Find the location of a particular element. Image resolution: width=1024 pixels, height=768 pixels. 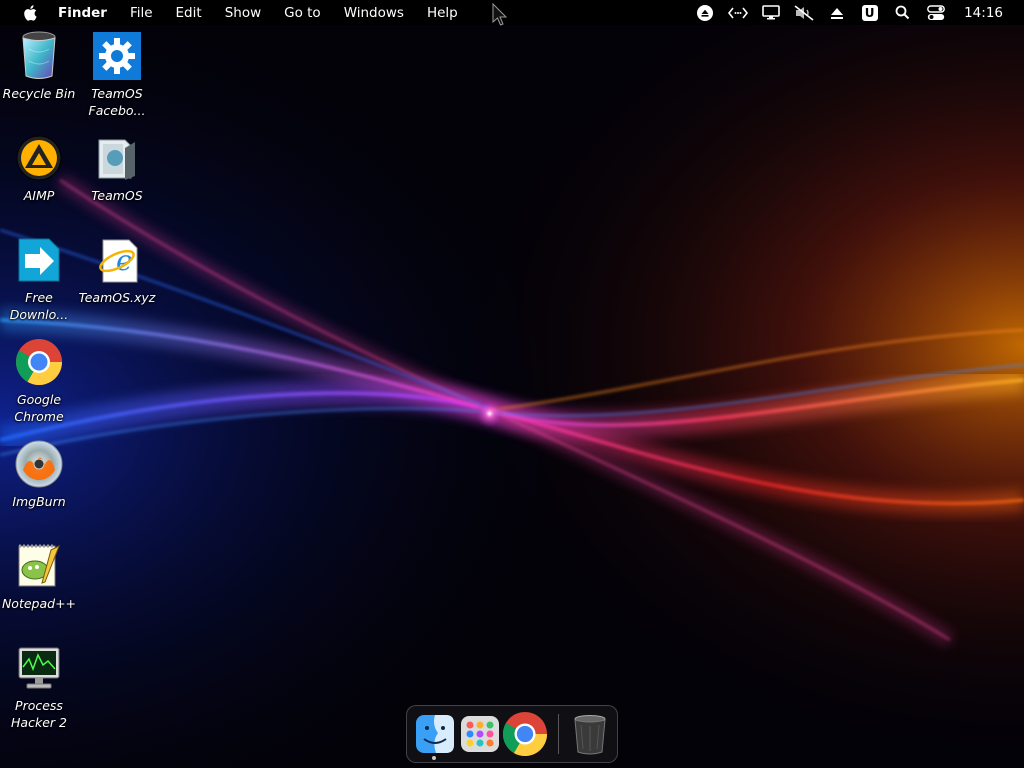

desktop-icon-teamos-xyz: e TeamOS.xyz is located at coordinates (117, 270).